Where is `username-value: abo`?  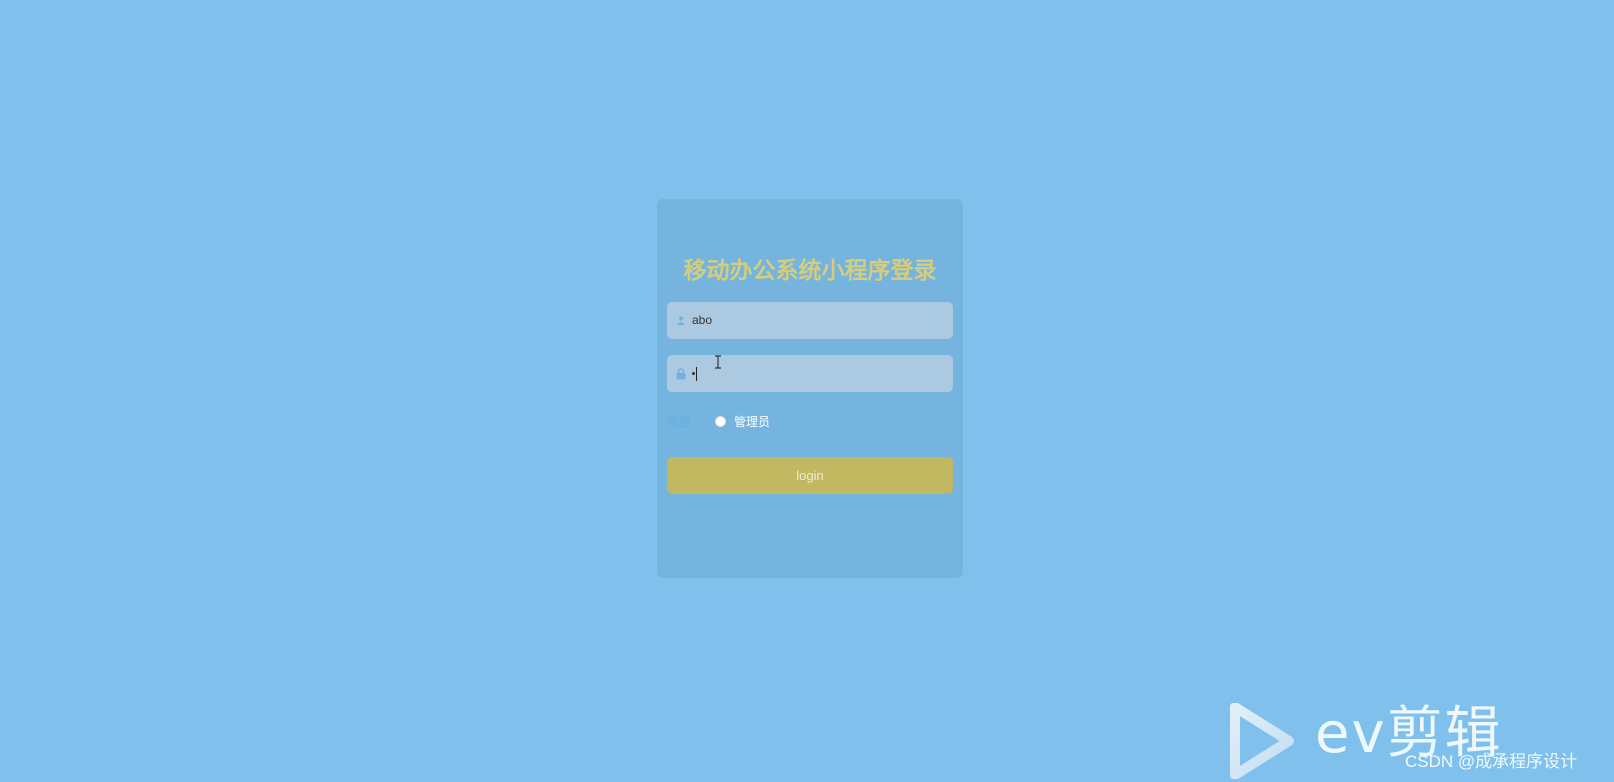
username-value: abo is located at coordinates (702, 320).